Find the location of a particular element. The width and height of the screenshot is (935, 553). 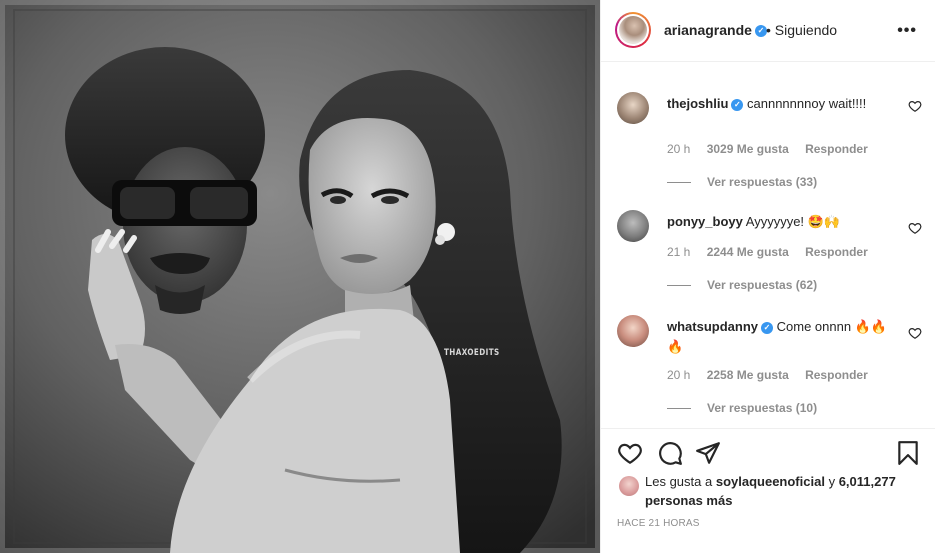

following-button: Siguiendo is located at coordinates (806, 30).